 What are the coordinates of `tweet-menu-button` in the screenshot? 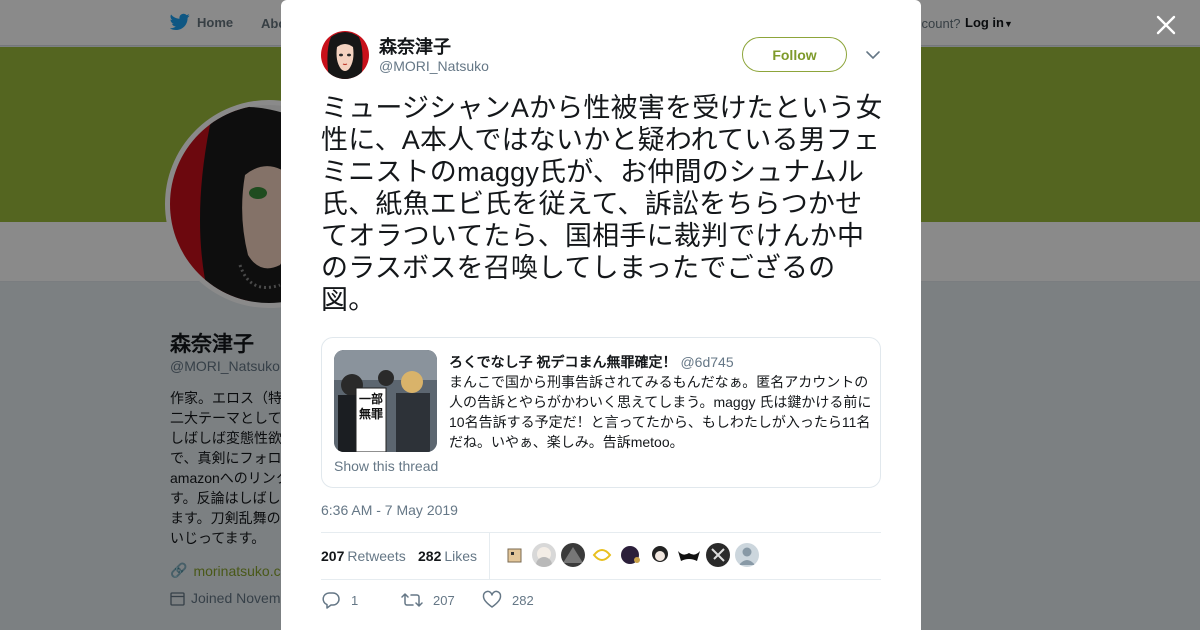 It's located at (873, 55).